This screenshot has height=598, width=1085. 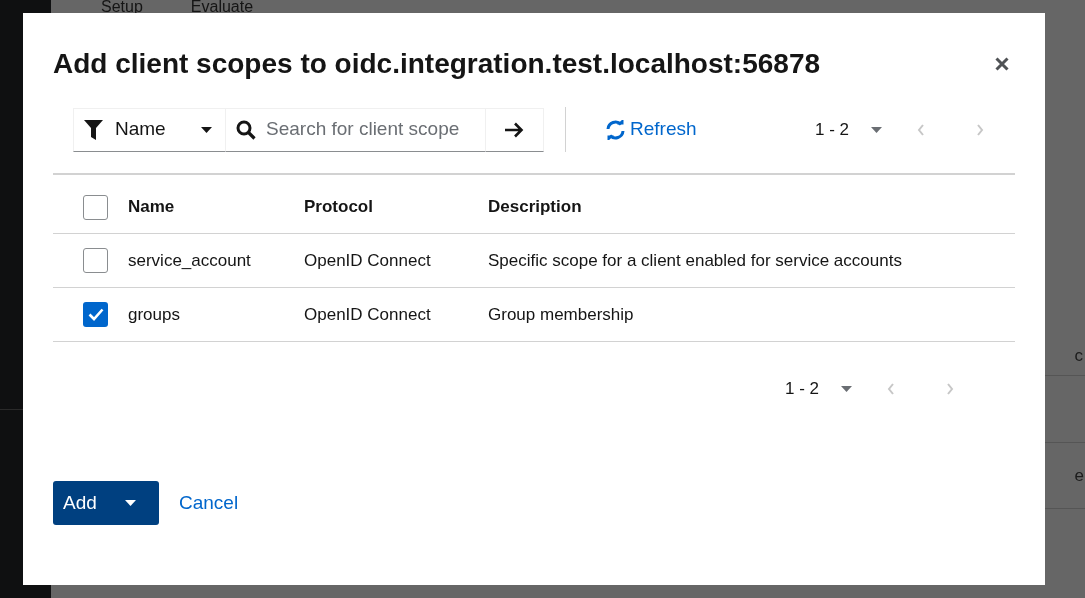 I want to click on refresh-button: Refresh, so click(x=651, y=129).